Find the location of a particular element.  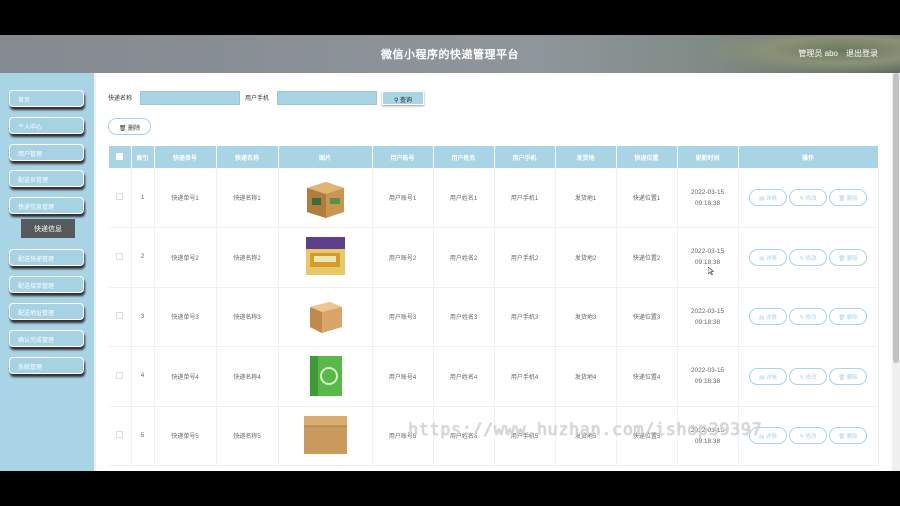

row-account: 用户账号3 is located at coordinates (403, 317).